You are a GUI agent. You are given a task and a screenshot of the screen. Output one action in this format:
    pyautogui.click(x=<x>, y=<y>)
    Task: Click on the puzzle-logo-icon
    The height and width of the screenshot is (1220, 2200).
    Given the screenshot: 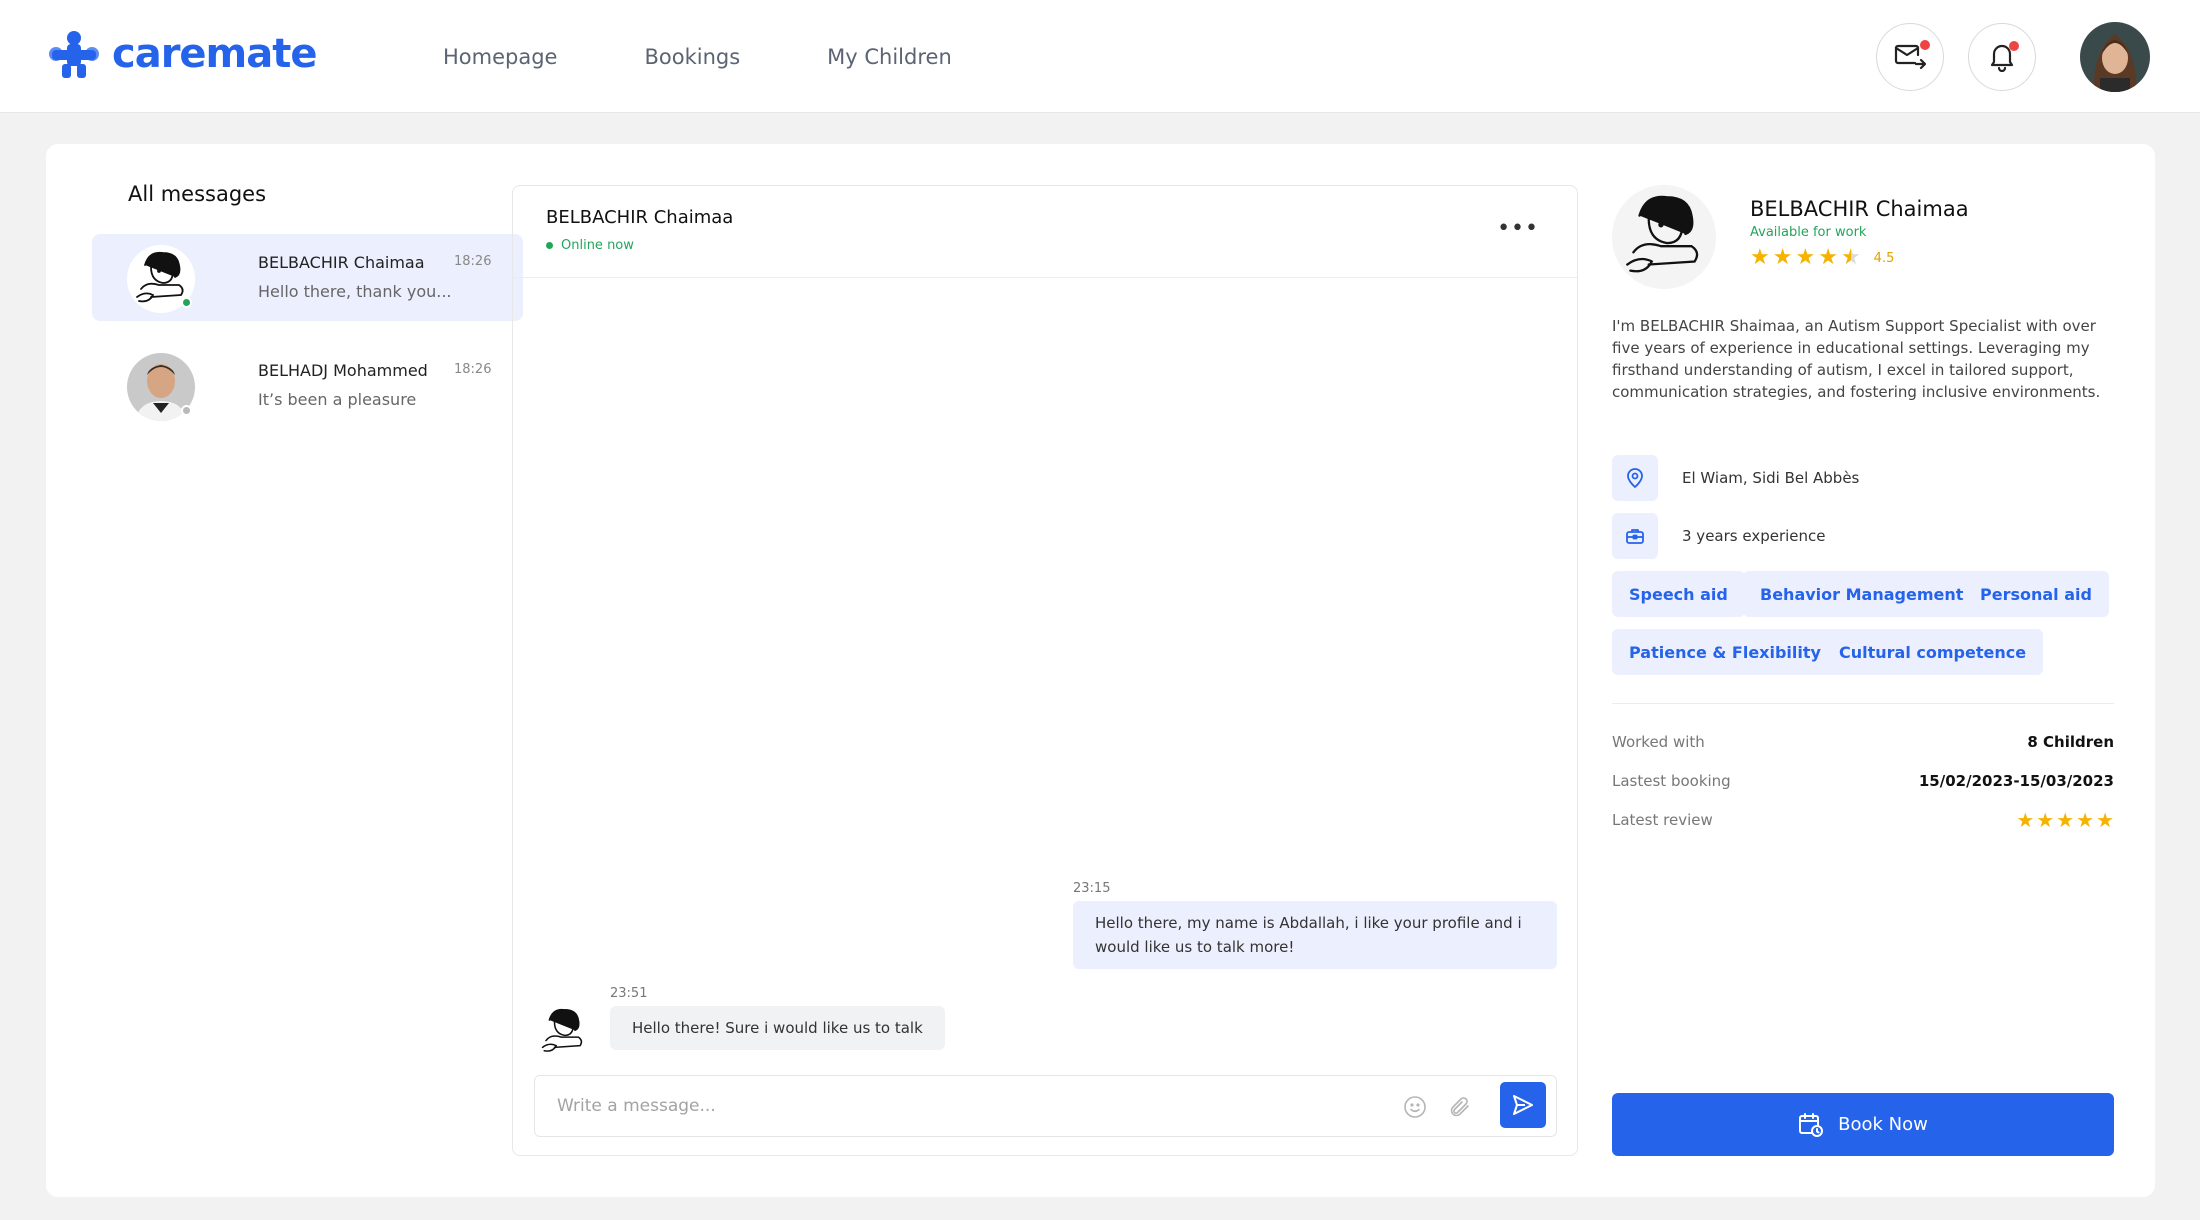 What is the action you would take?
    pyautogui.click(x=74, y=54)
    